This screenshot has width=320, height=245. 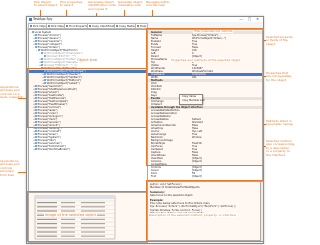 I want to click on overlay-description, so click(x=205, y=211).